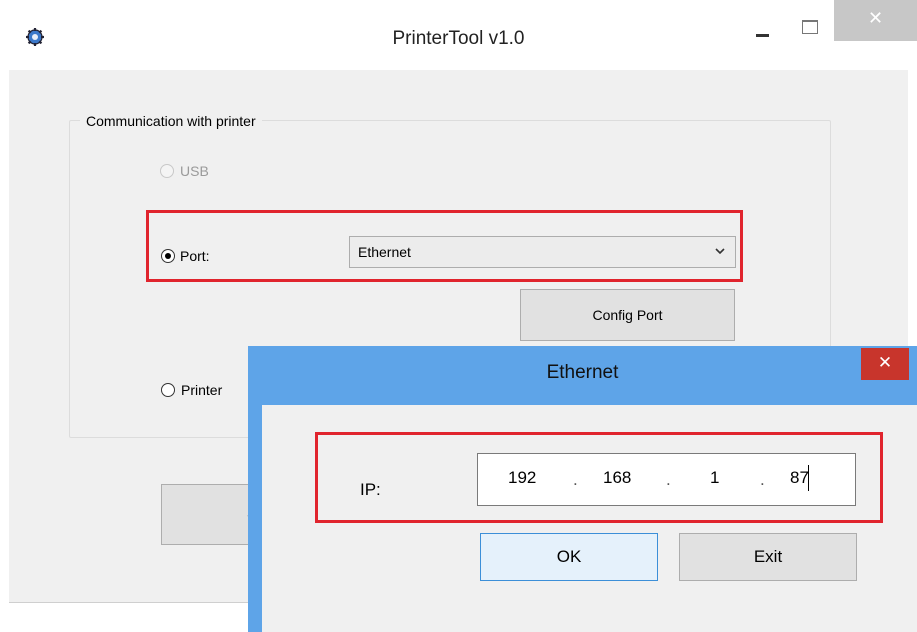 Image resolution: width=917 pixels, height=632 pixels. I want to click on ip-octet-4: 87, so click(799, 478).